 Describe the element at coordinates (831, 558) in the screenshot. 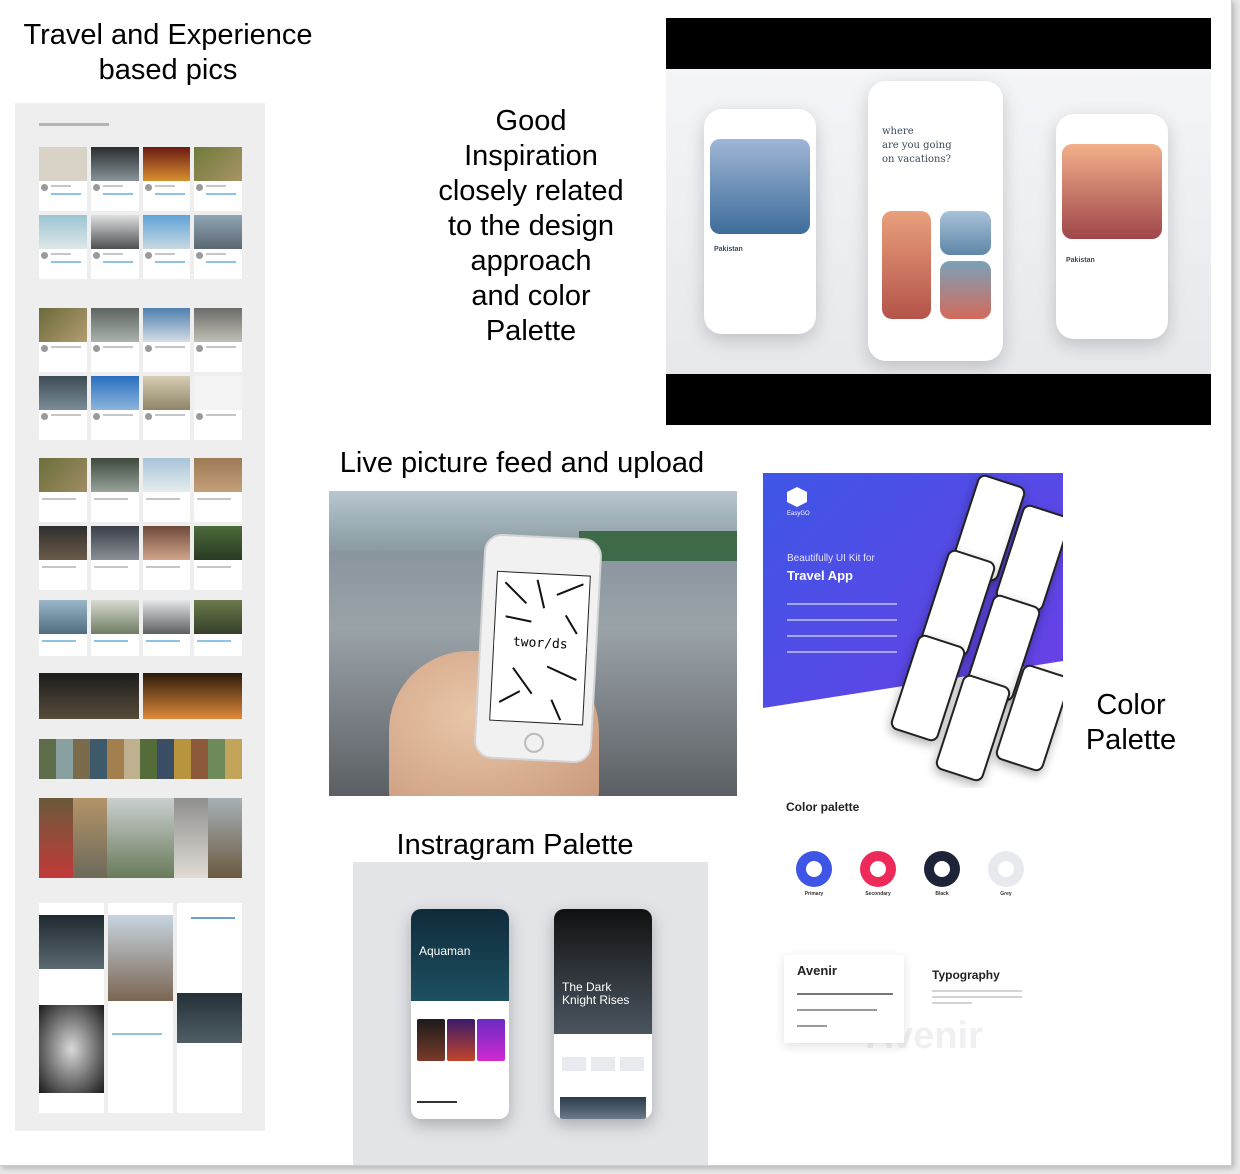

I see `tagline: Beautifully UI Kit for` at that location.